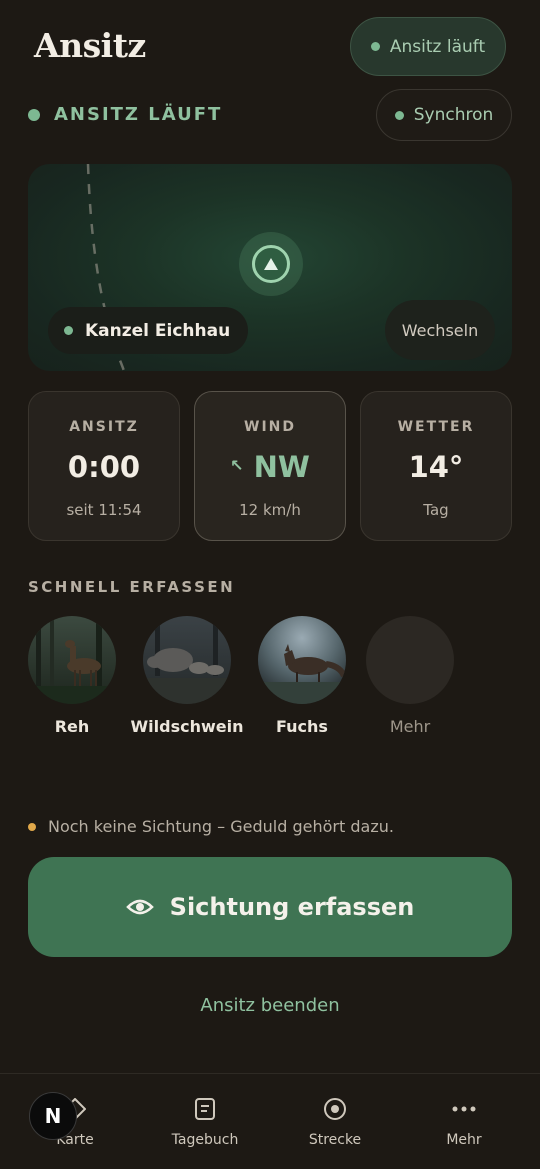  I want to click on location-marker, so click(271, 264).